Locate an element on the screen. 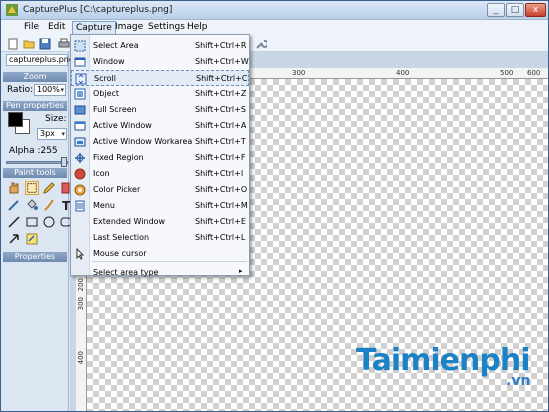 The width and height of the screenshot is (549, 412). capture-menu-item-active-window-workarea: Active Window Workarea Shift+Ctrl+T is located at coordinates (160, 142).